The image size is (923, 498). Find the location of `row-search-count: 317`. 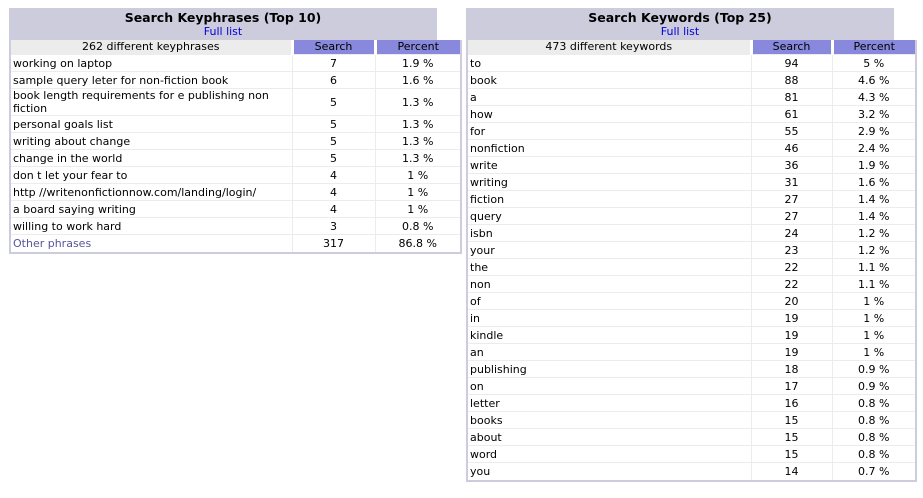

row-search-count: 317 is located at coordinates (333, 243).